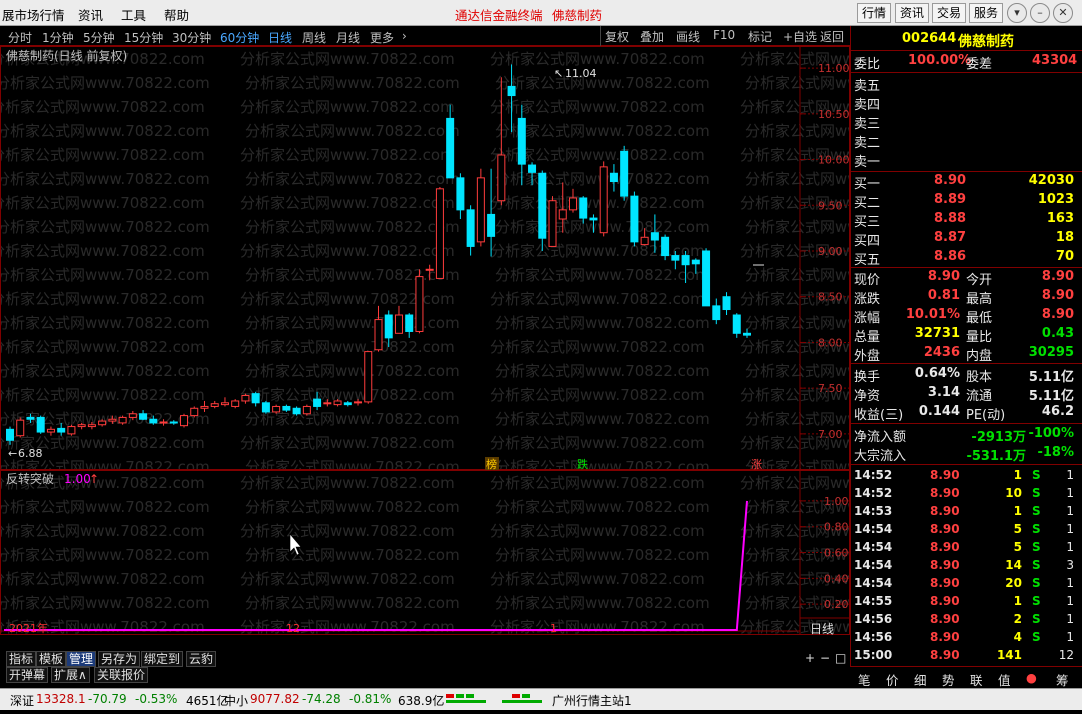  What do you see at coordinates (830, 297) in the screenshot?
I see `y-tick-label: 8.50` at bounding box center [830, 297].